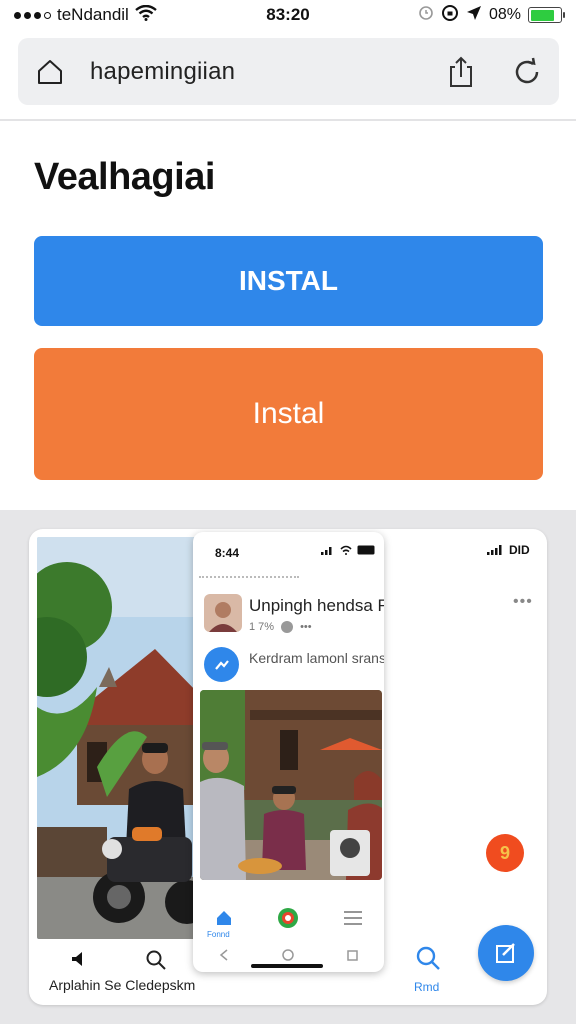  I want to click on status-left: teNdandil, so click(114, 15).